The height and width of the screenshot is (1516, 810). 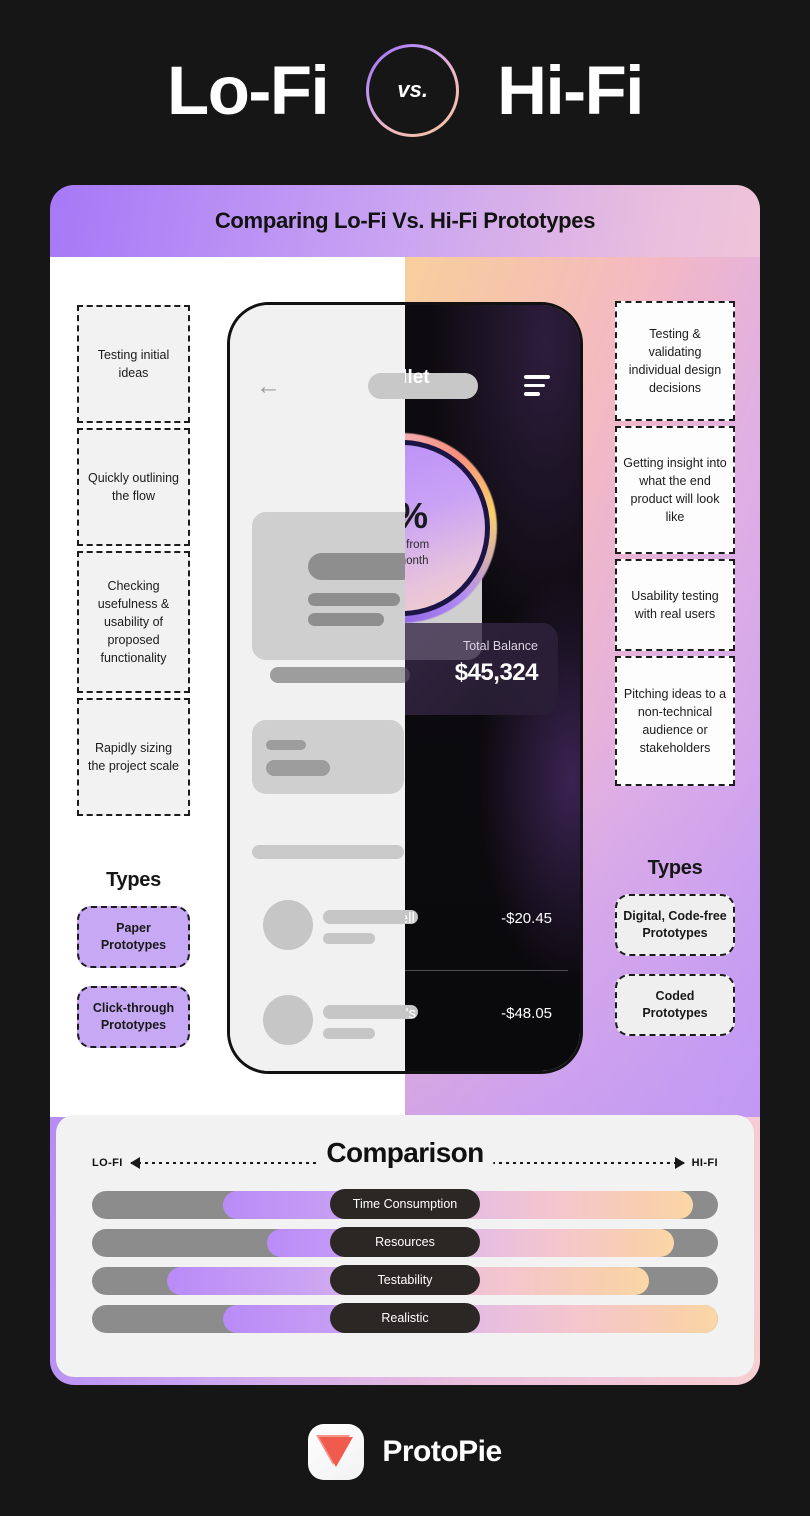 I want to click on comparison-header: LO-FI Comparison HI-FI, so click(x=405, y=1161).